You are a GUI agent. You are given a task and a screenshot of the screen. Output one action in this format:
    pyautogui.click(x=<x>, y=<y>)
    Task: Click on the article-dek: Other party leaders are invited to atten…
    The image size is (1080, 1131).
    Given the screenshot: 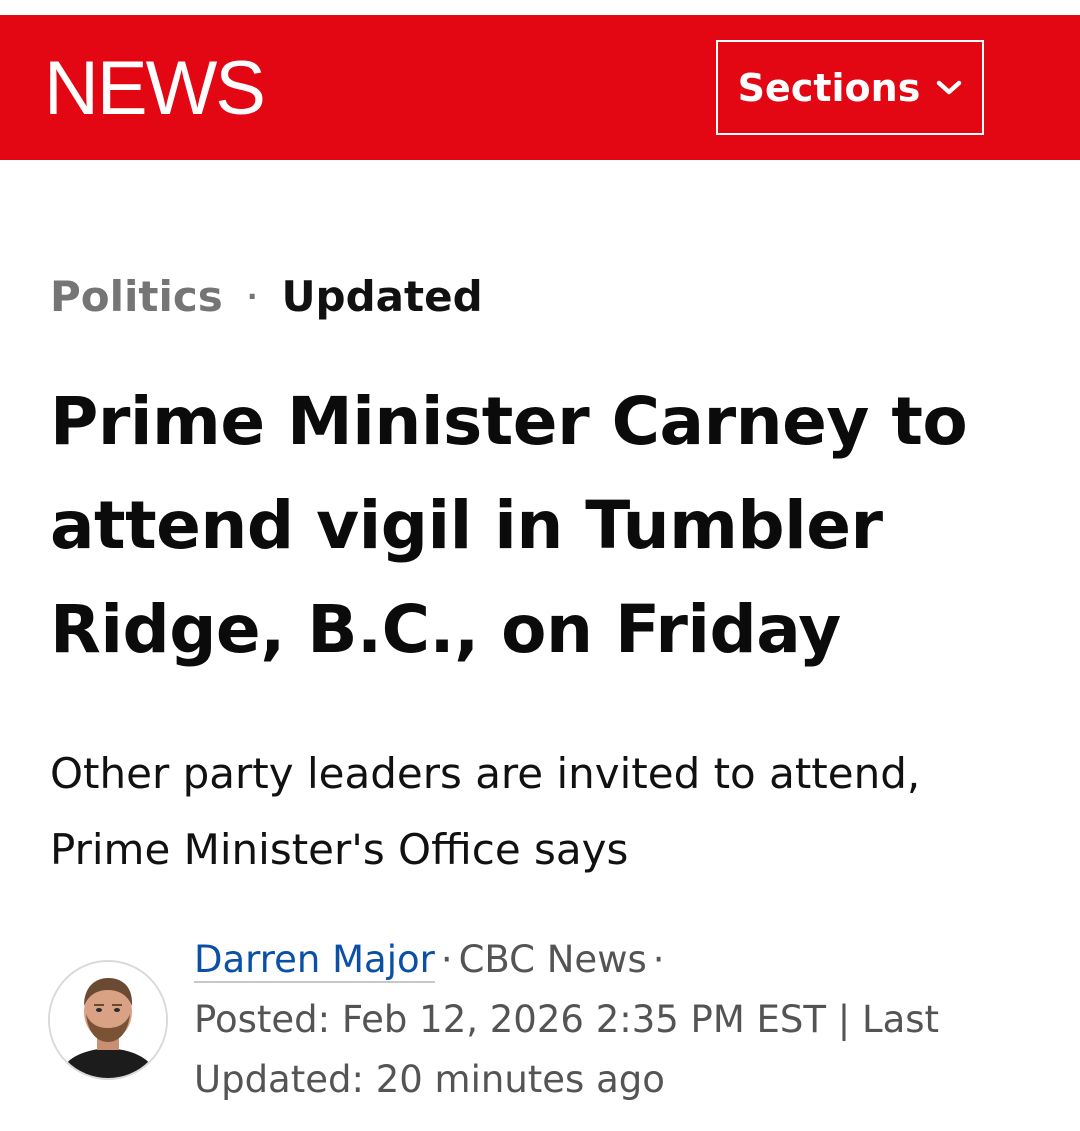 What is the action you would take?
    pyautogui.click(x=485, y=811)
    